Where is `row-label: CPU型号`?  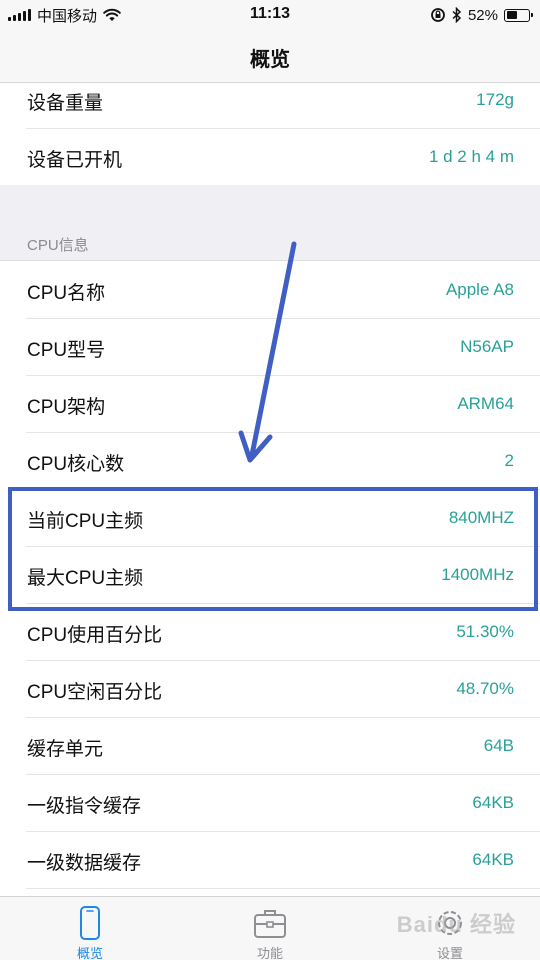
row-label: CPU型号 is located at coordinates (66, 350).